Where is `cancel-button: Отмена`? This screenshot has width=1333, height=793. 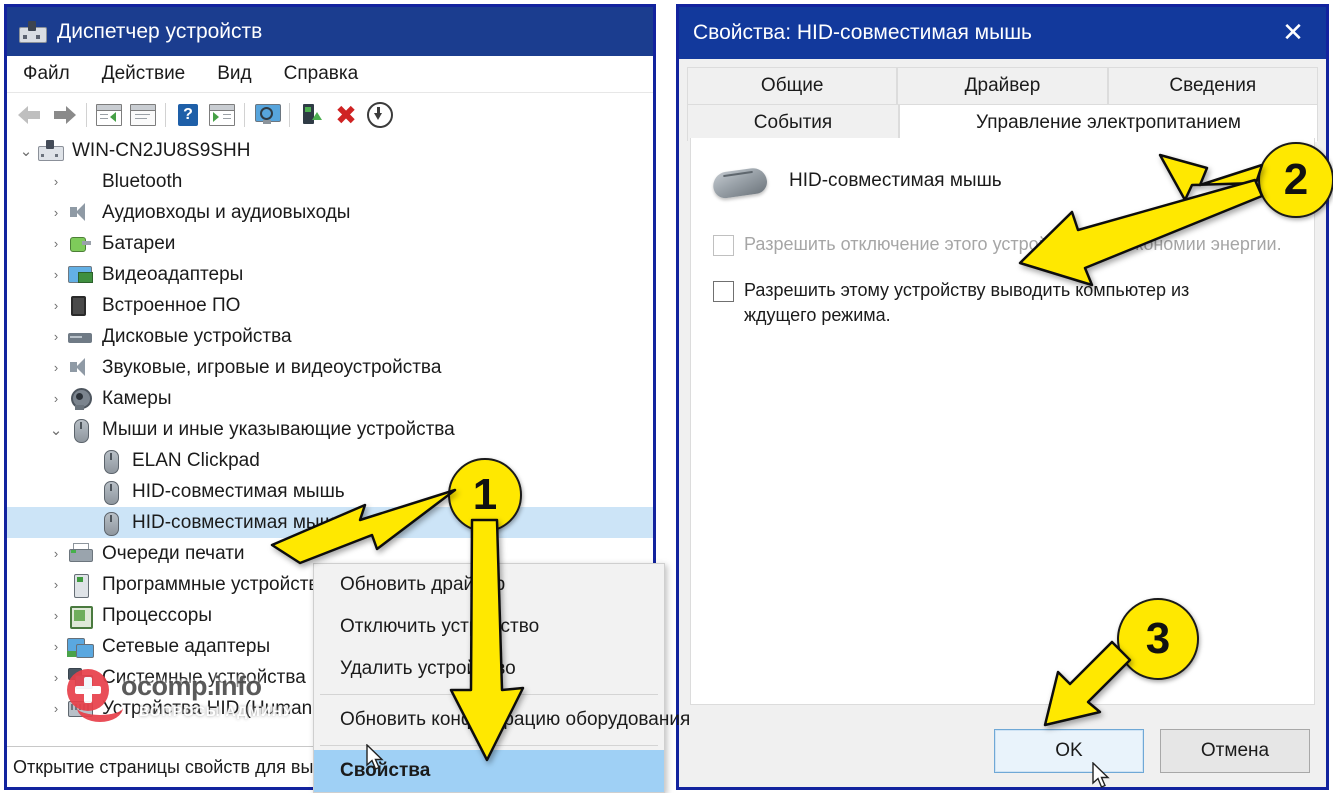
cancel-button: Отмена is located at coordinates (1235, 751).